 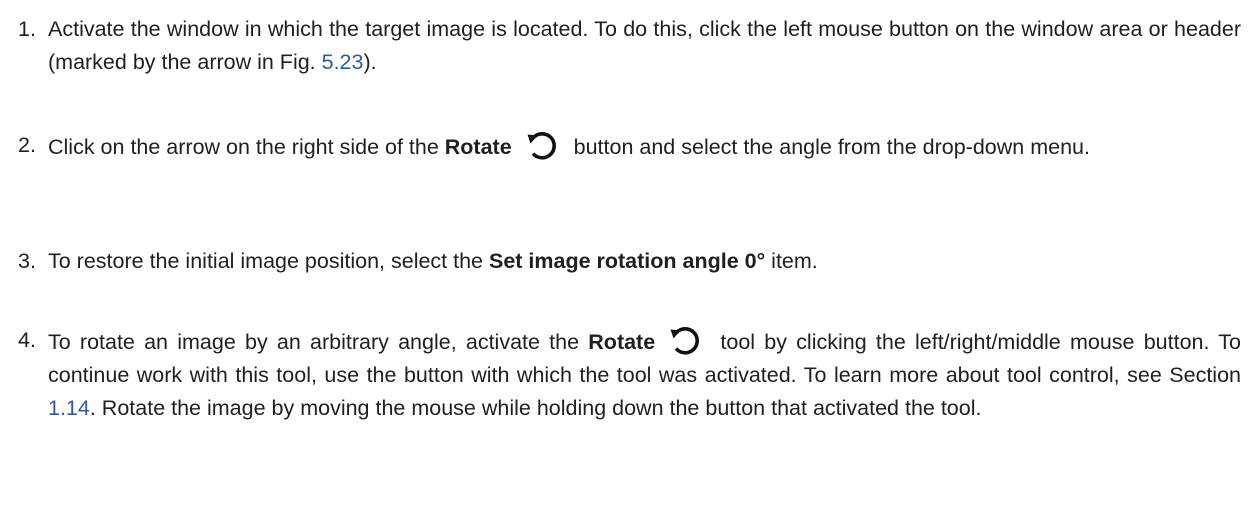 What do you see at coordinates (27, 145) in the screenshot?
I see `step-number: 2.` at bounding box center [27, 145].